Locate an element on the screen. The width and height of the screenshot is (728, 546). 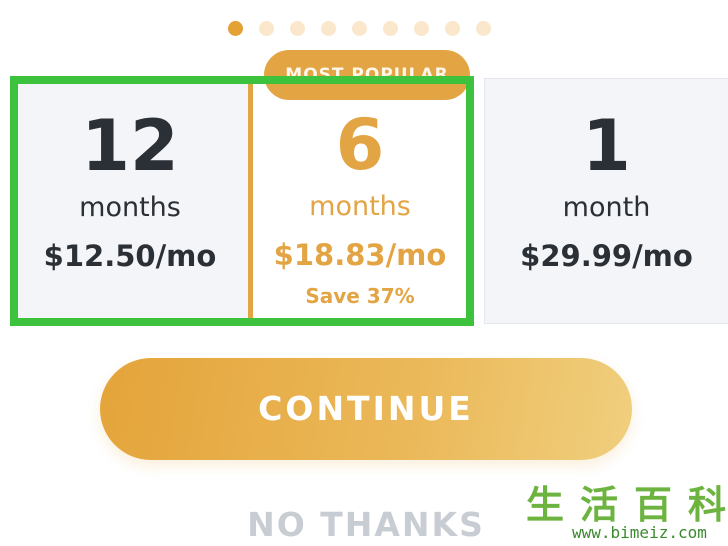
plan-card-6-months: 6 months $18.83/mo Save 37% is located at coordinates (360, 201).